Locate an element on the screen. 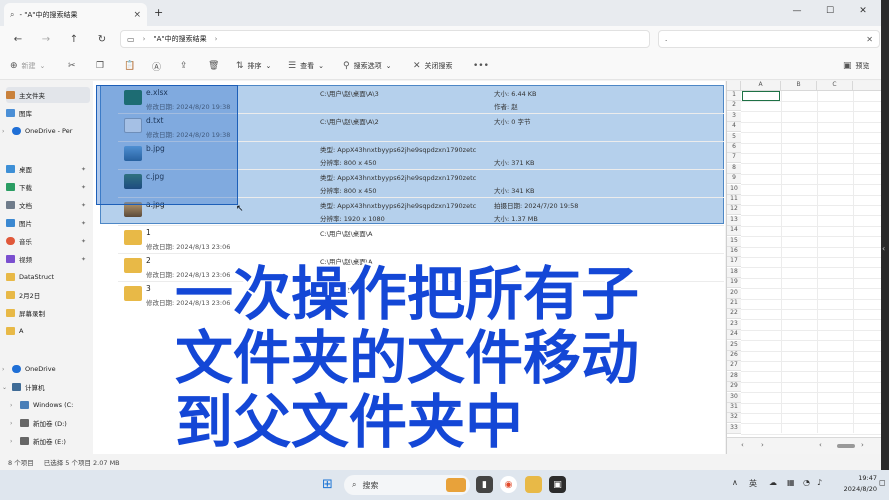 Image resolution: width=889 pixels, height=500 pixels. folder-row: 1 修改日期: 2024/8/13 23:06 C:\用户\赵\桌面\A is located at coordinates (421, 239).